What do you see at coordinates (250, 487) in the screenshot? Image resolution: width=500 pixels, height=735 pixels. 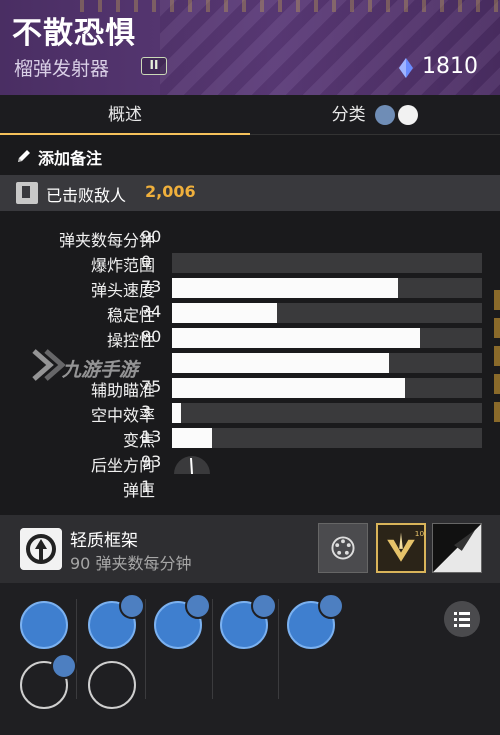 I see `stat-row-magazine: 弹匣 1` at bounding box center [250, 487].